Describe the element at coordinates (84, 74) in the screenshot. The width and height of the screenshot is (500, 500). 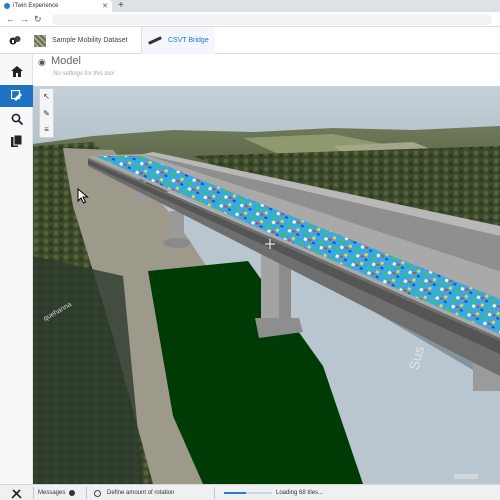
I see `panel-subtitle: No settings for this tool` at that location.